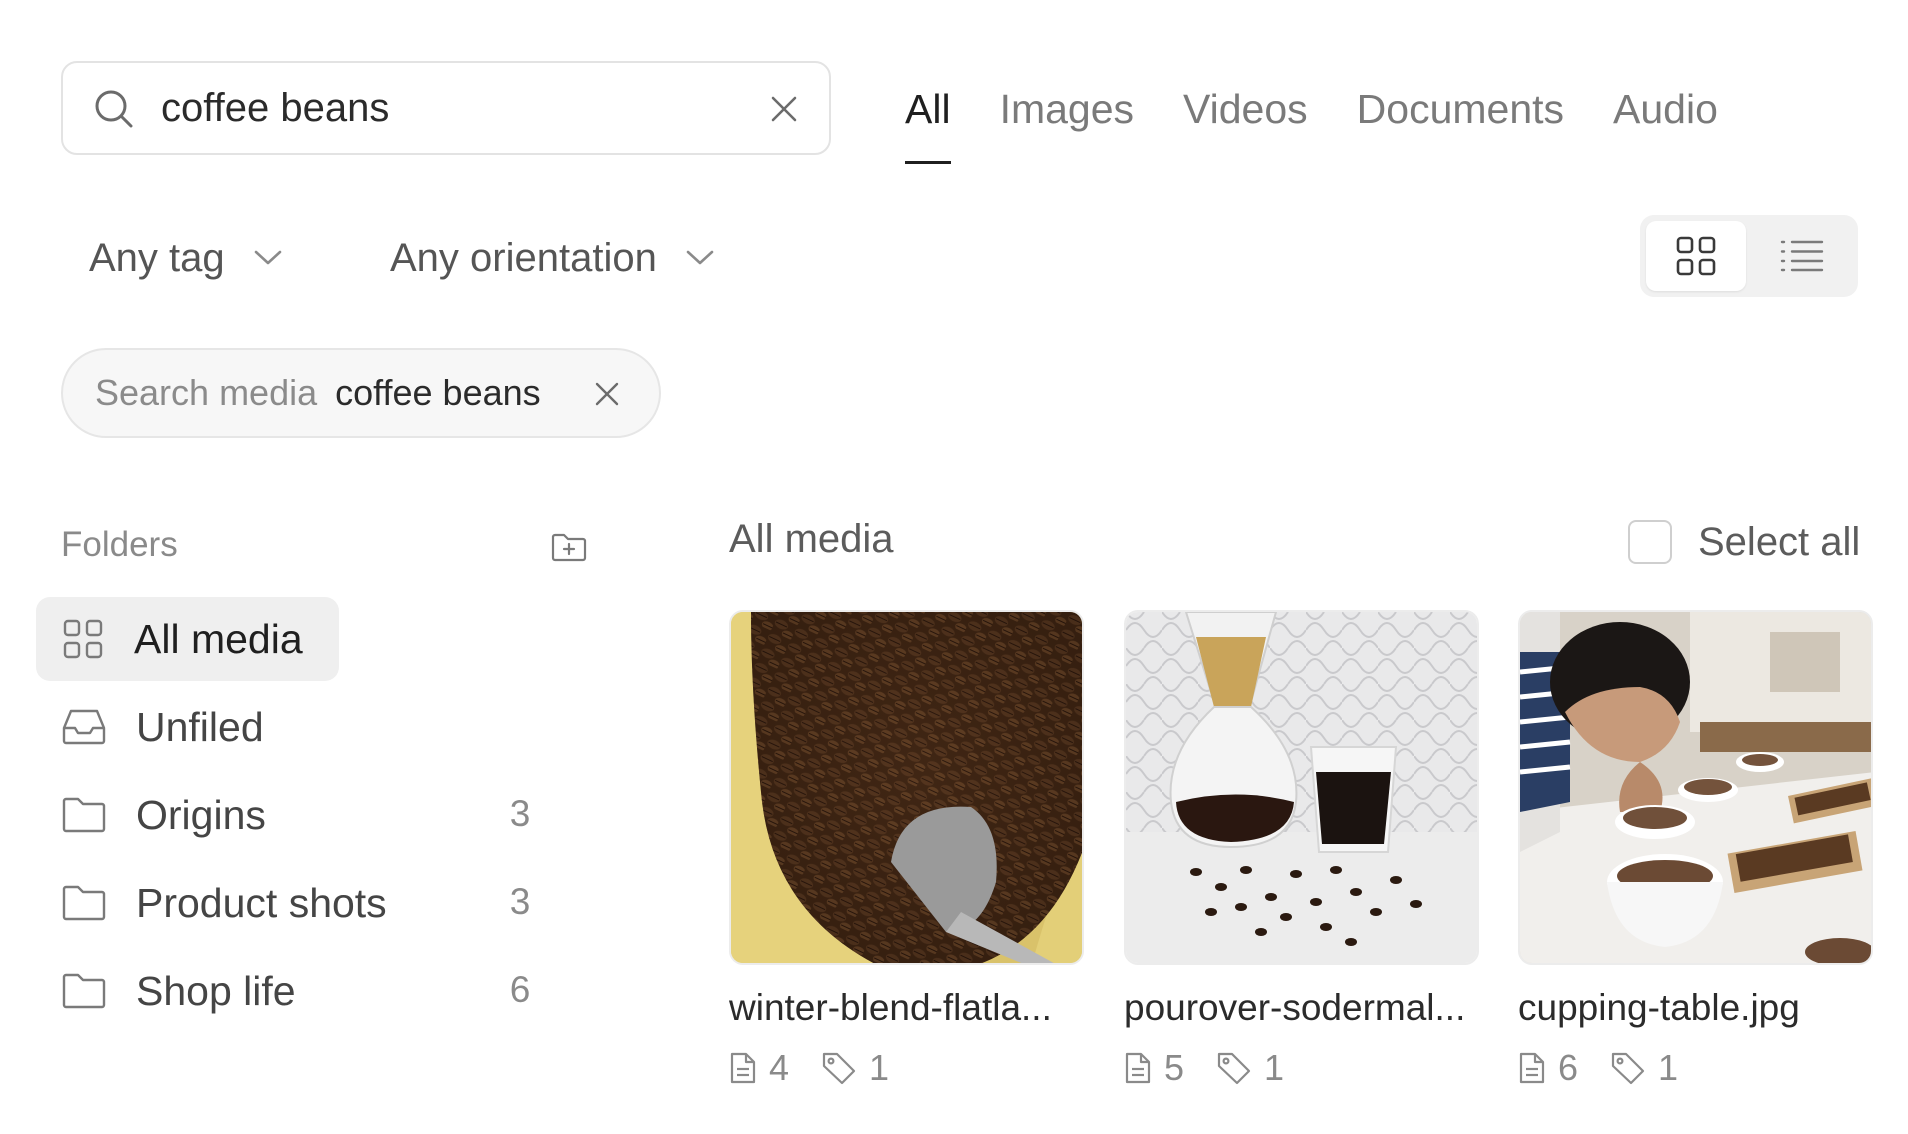  Describe the element at coordinates (218, 638) in the screenshot. I see `sidebar-item-label: All media` at that location.